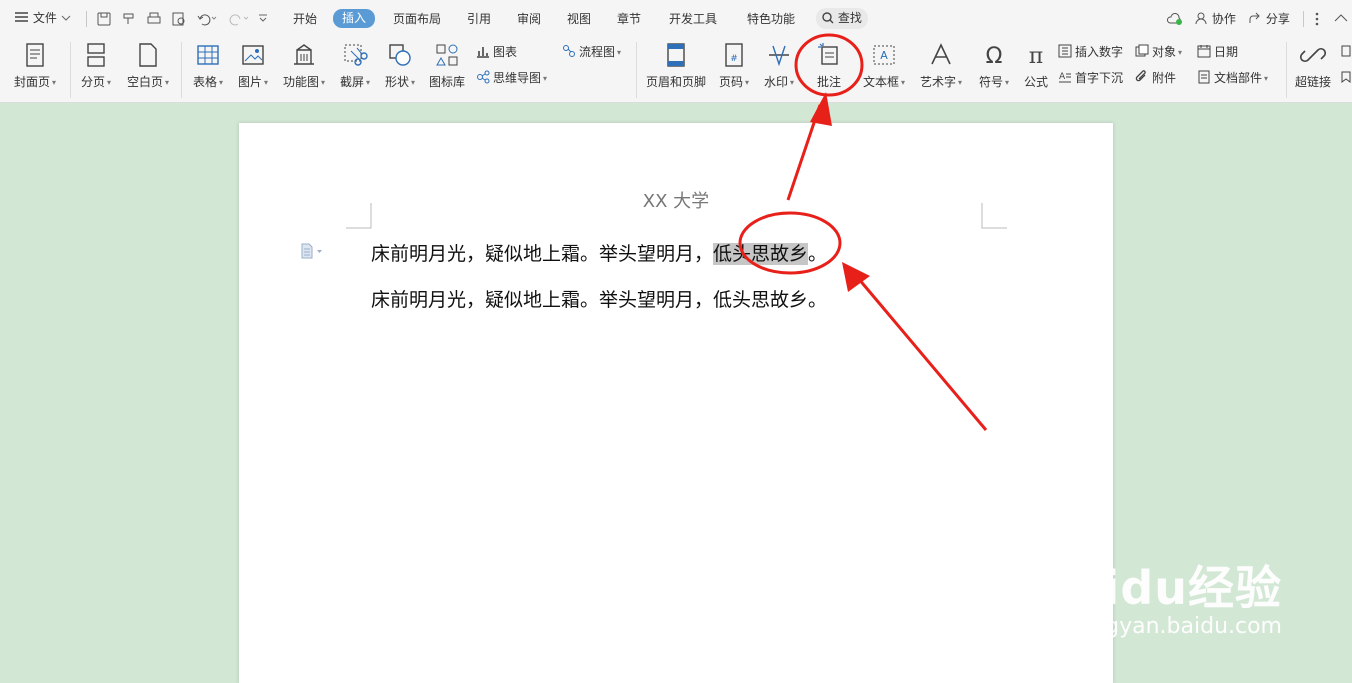 This screenshot has width=1352, height=683. What do you see at coordinates (1215, 19) in the screenshot?
I see `collab-button: 协作` at bounding box center [1215, 19].